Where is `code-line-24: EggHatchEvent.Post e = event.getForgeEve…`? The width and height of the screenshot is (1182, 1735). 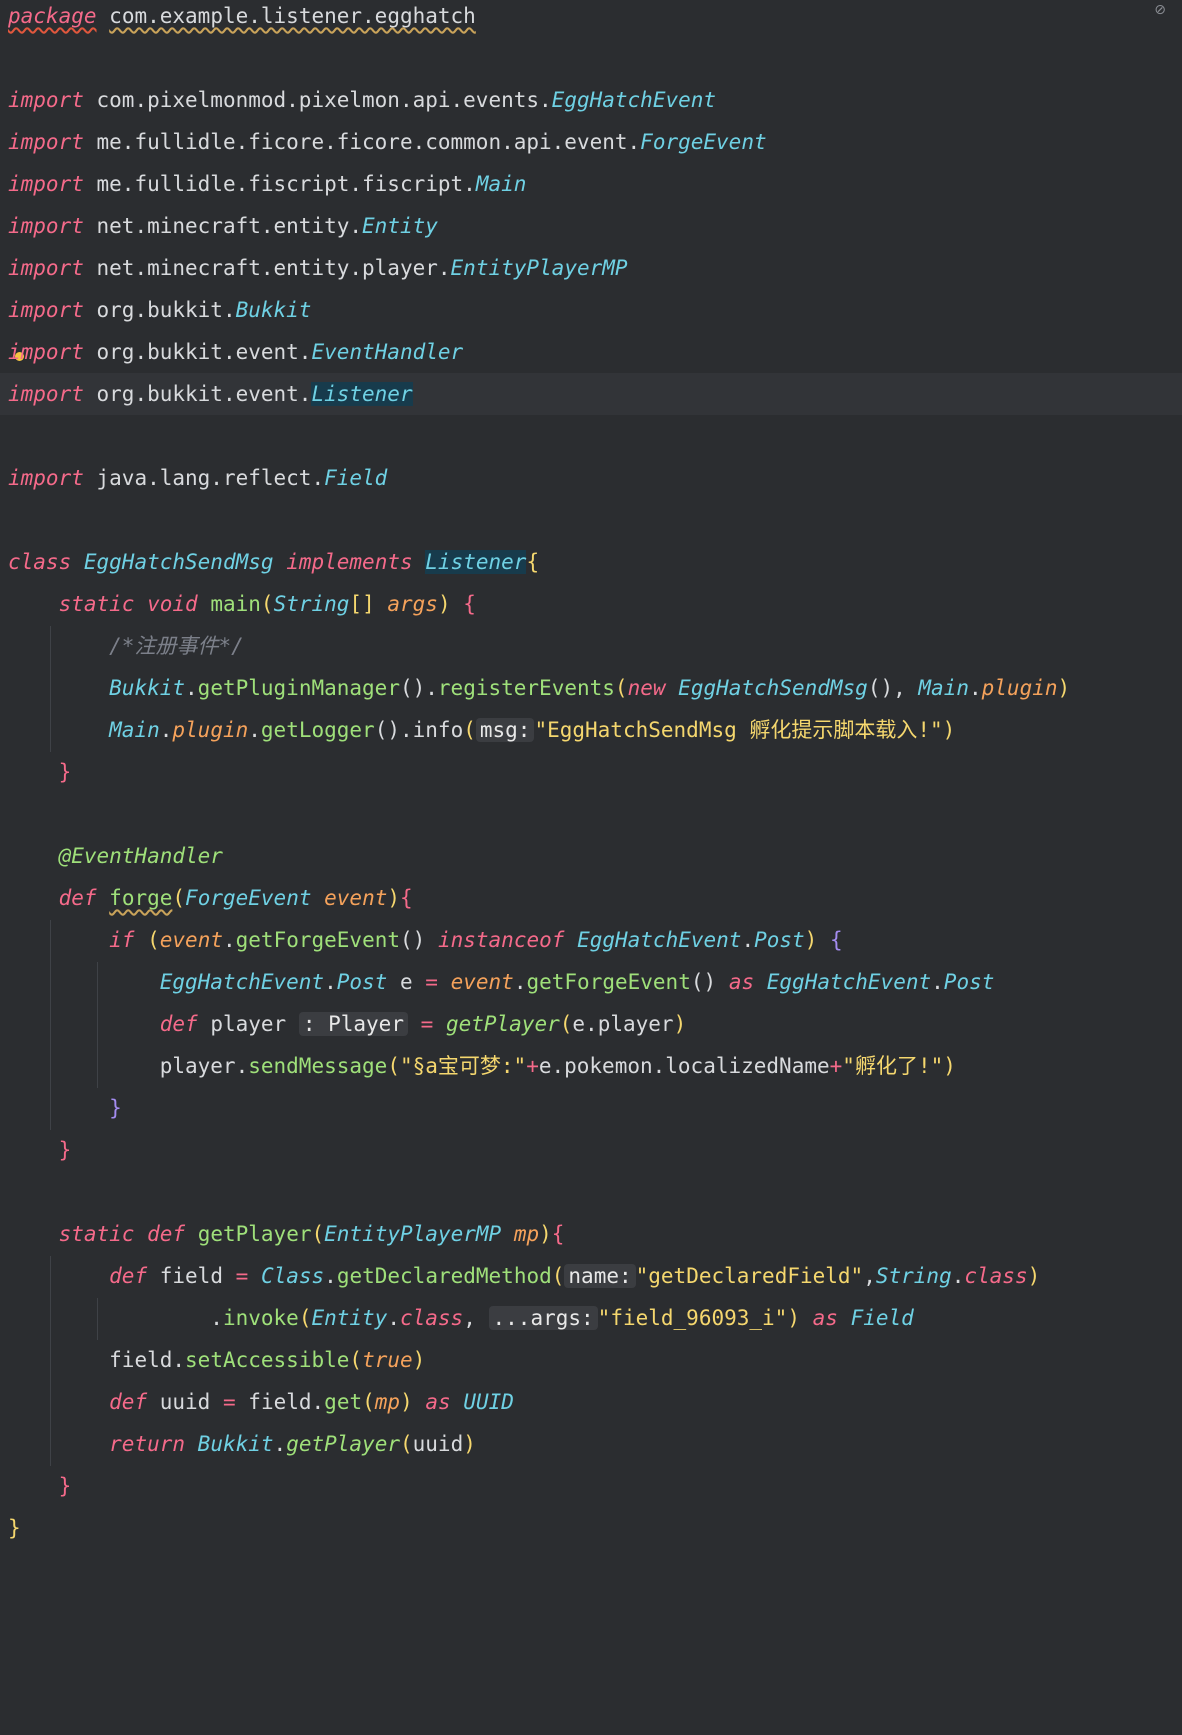 code-line-24: EggHatchEvent.Post e = event.getForgeEve… is located at coordinates (591, 982).